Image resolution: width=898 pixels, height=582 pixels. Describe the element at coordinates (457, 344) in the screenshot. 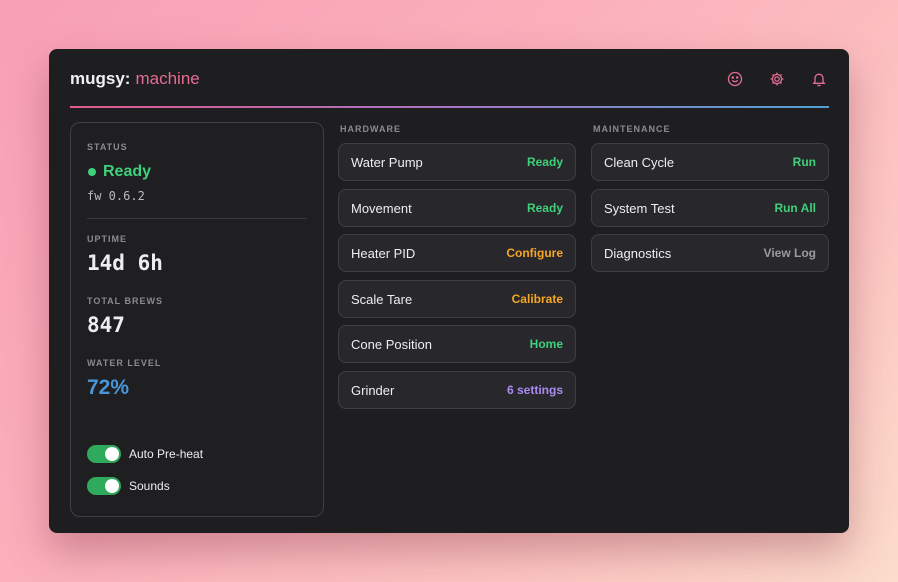

I see `hardware-item-cone-position: Cone Position Home` at that location.